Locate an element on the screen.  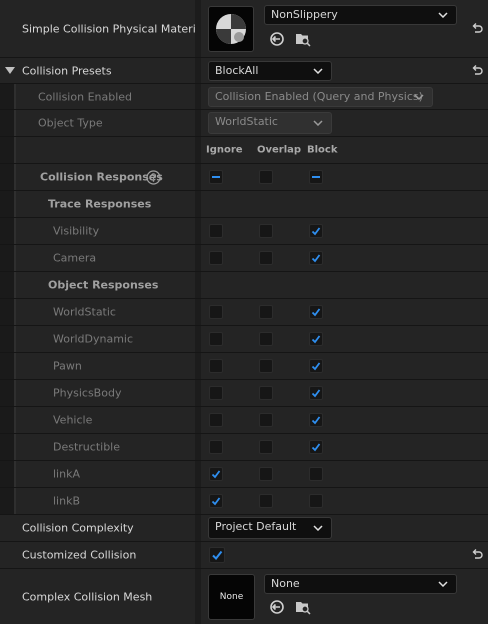
object-type-combo: WorldStatic is located at coordinates (270, 123).